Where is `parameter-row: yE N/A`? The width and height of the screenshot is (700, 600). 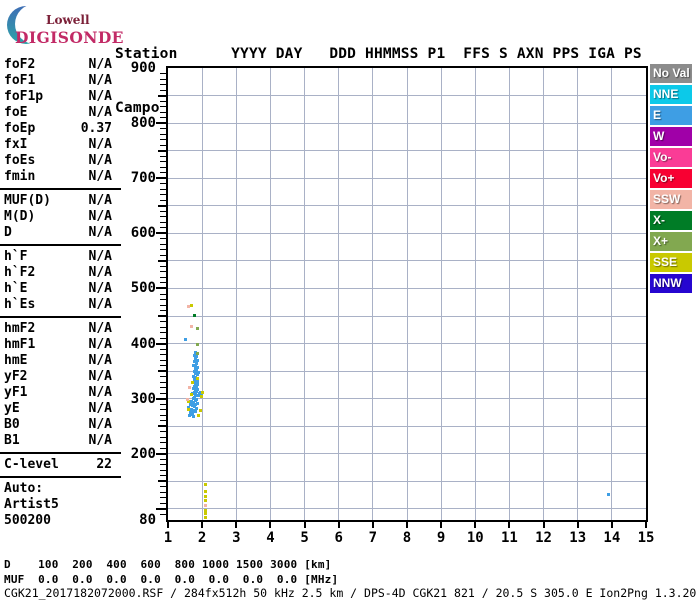
parameter-row: yE N/A is located at coordinates (62, 409).